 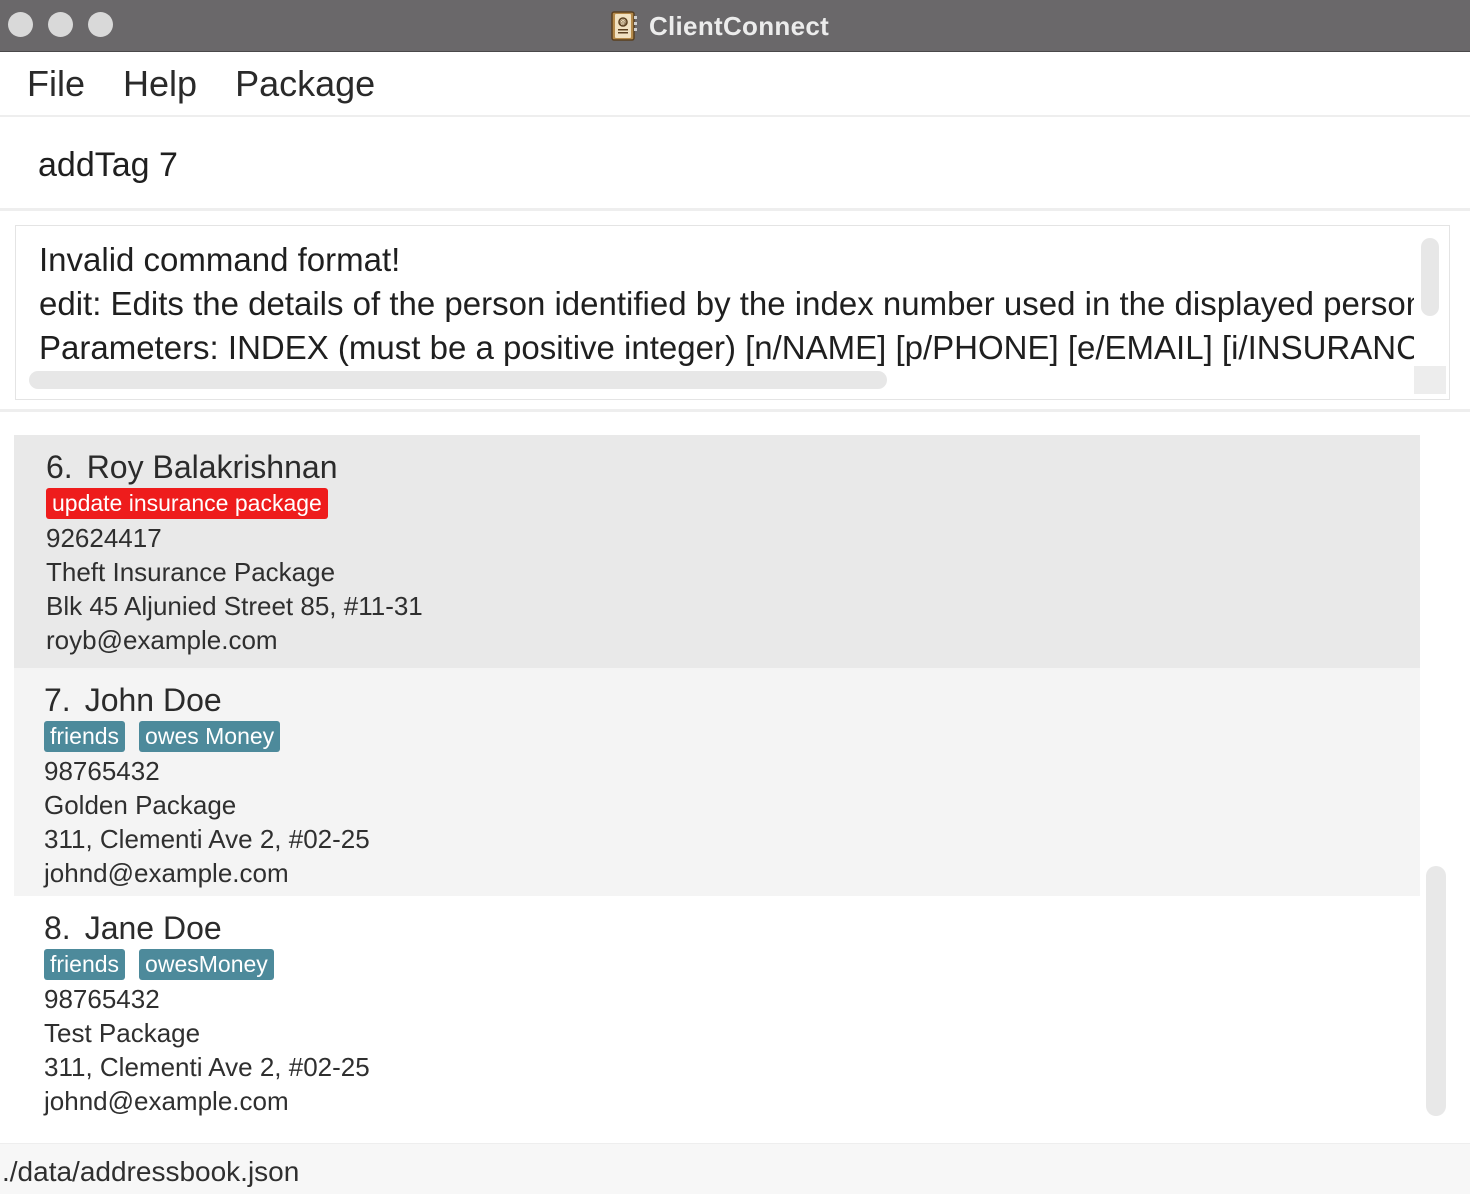 What do you see at coordinates (140, 805) in the screenshot?
I see `person-package: Golden Package` at bounding box center [140, 805].